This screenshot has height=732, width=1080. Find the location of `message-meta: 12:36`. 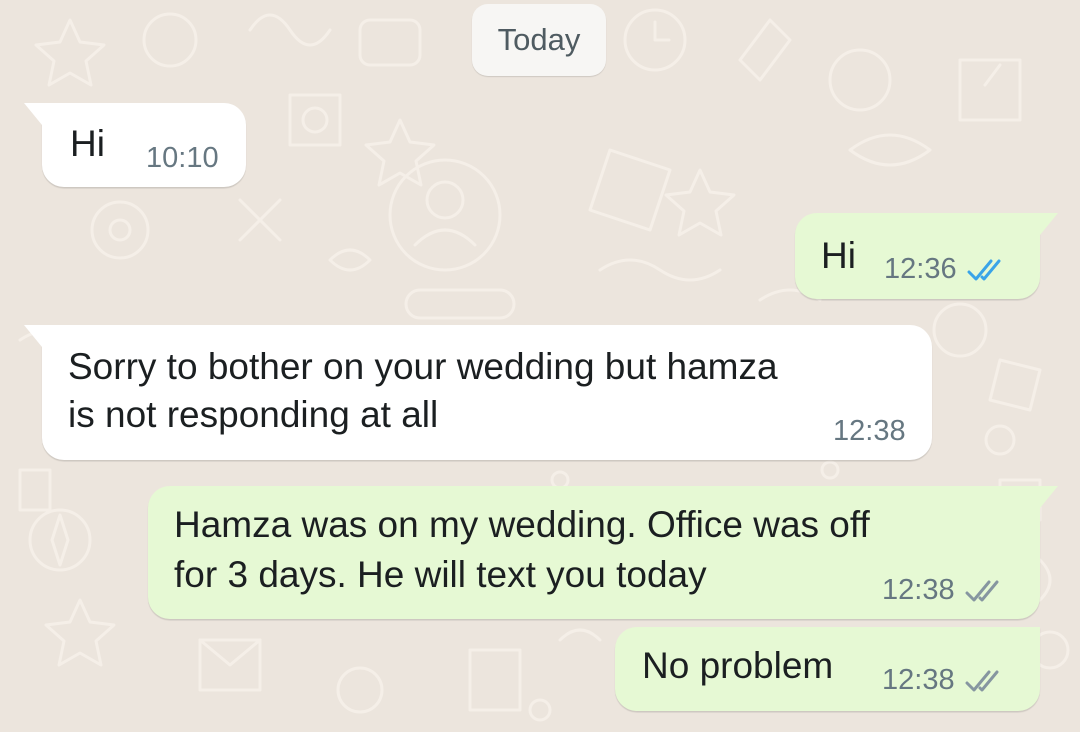

message-meta: 12:36 is located at coordinates (946, 269).